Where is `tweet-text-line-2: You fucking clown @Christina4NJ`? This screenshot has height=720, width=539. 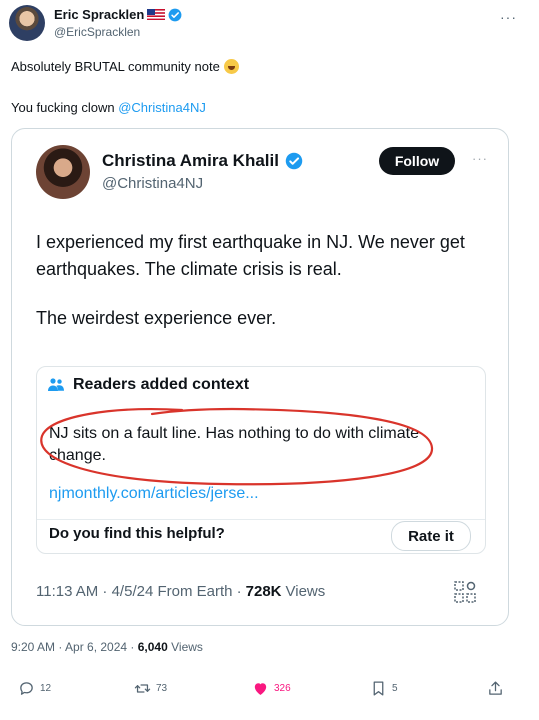 tweet-text-line-2: You fucking clown @Christina4NJ is located at coordinates (108, 107).